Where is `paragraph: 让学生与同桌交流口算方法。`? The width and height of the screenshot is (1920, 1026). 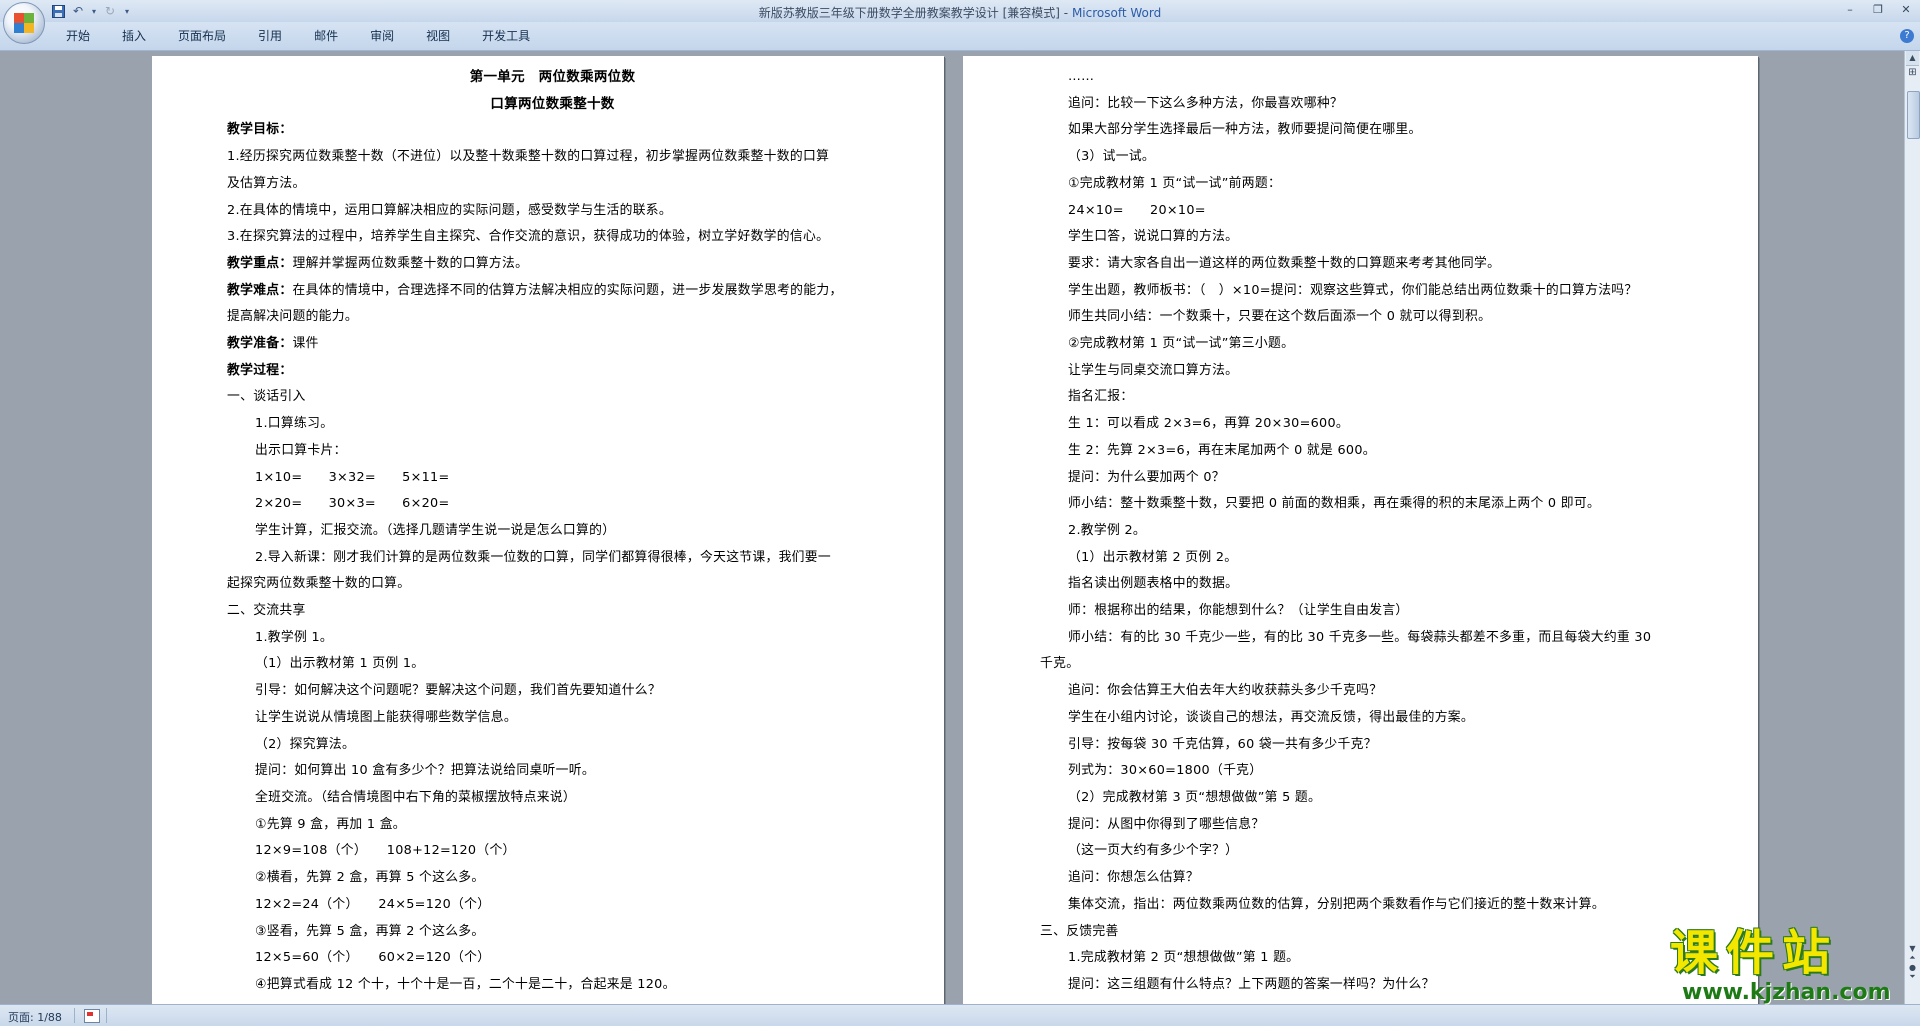 paragraph: 让学生与同桌交流口算方法。 is located at coordinates (1153, 370).